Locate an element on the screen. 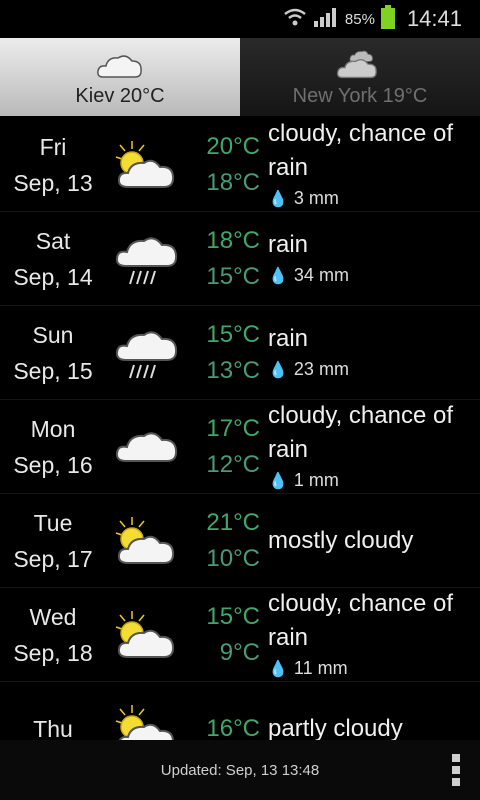 Image resolution: width=480 pixels, height=800 pixels. description: cloudy, chance of rain 💧 3 mm is located at coordinates (370, 165).